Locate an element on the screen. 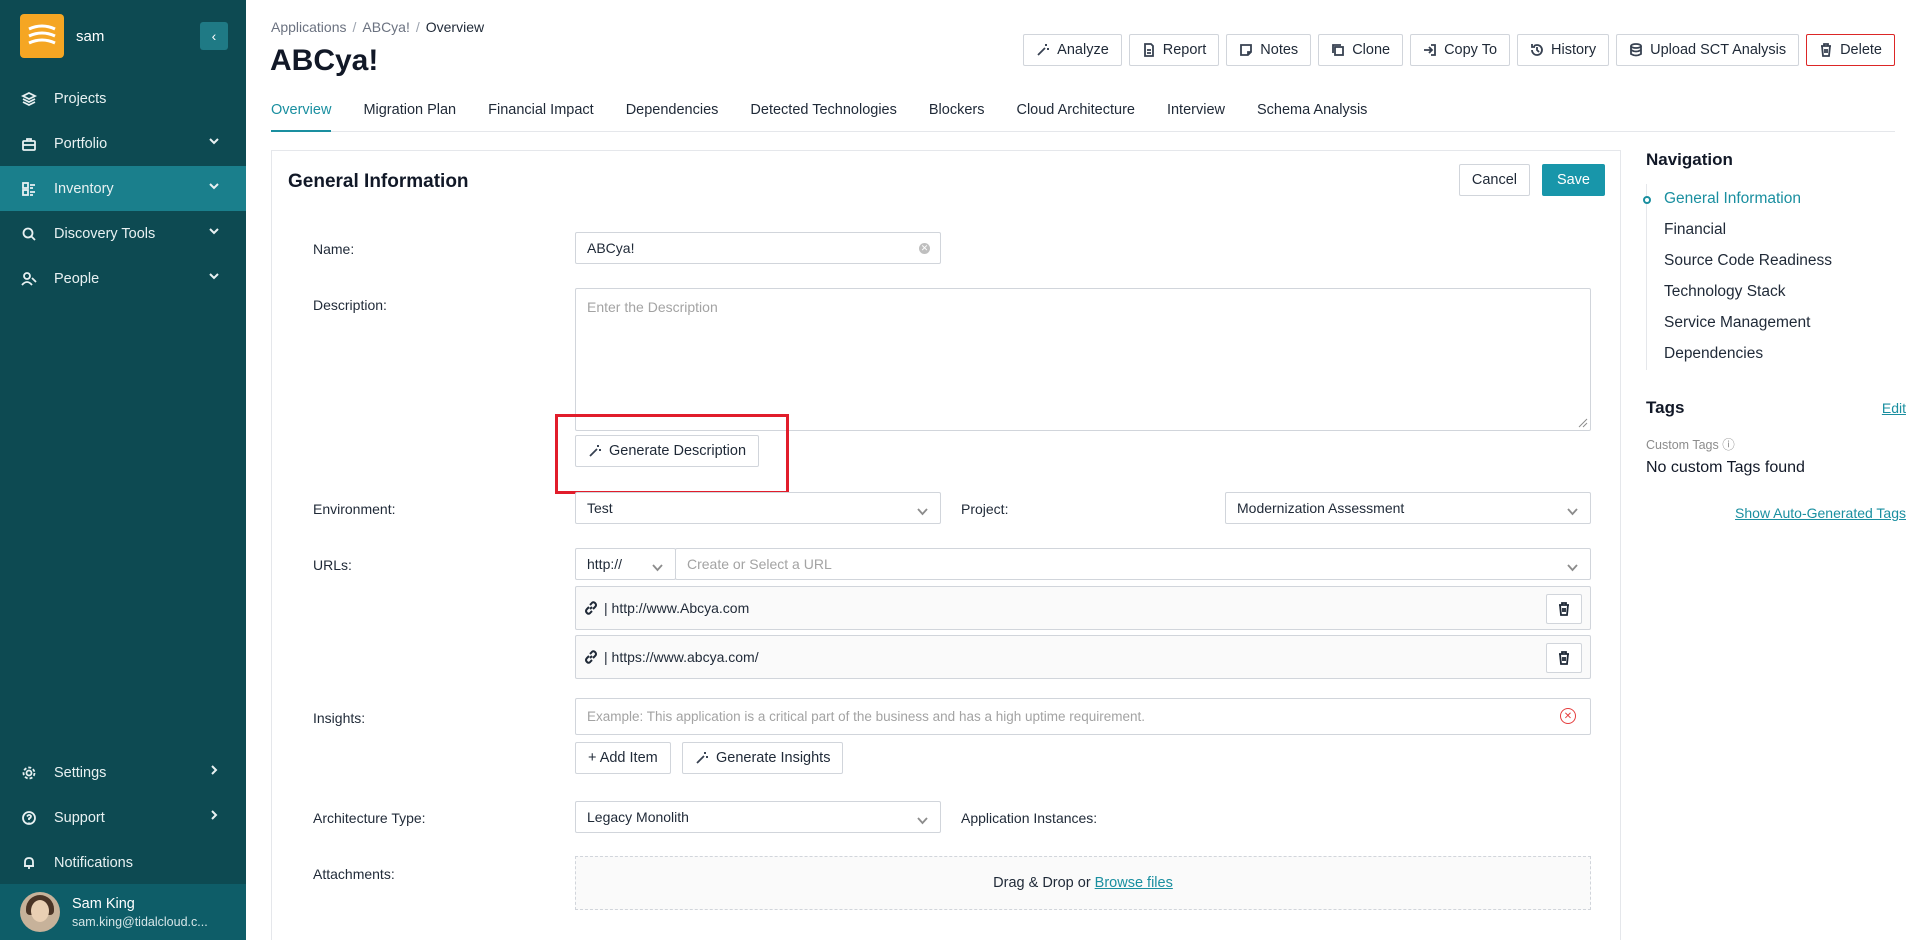 This screenshot has width=1911, height=940. sidebar-item-people: People is located at coordinates (123, 278).